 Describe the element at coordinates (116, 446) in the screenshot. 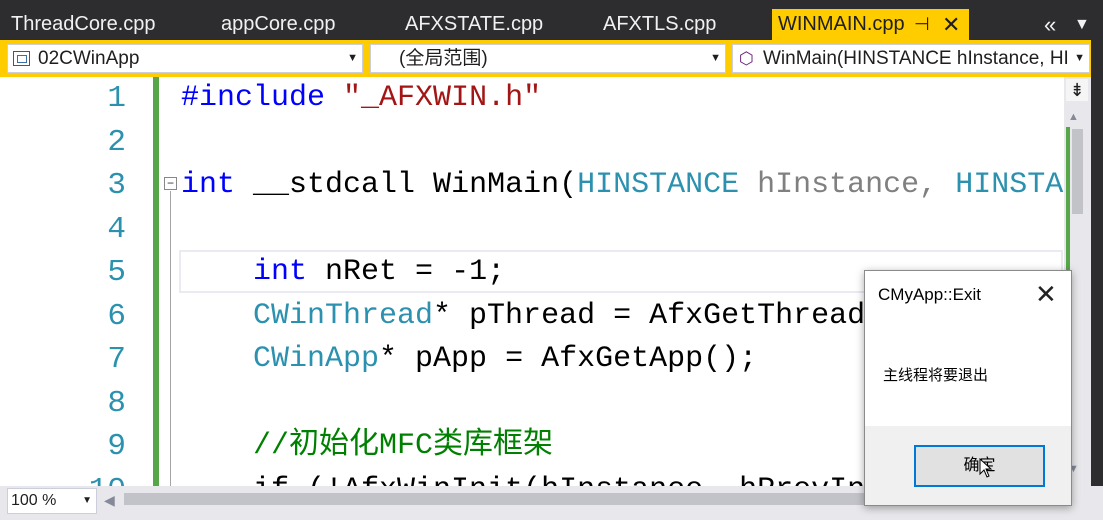

I see `line-number: 9` at that location.